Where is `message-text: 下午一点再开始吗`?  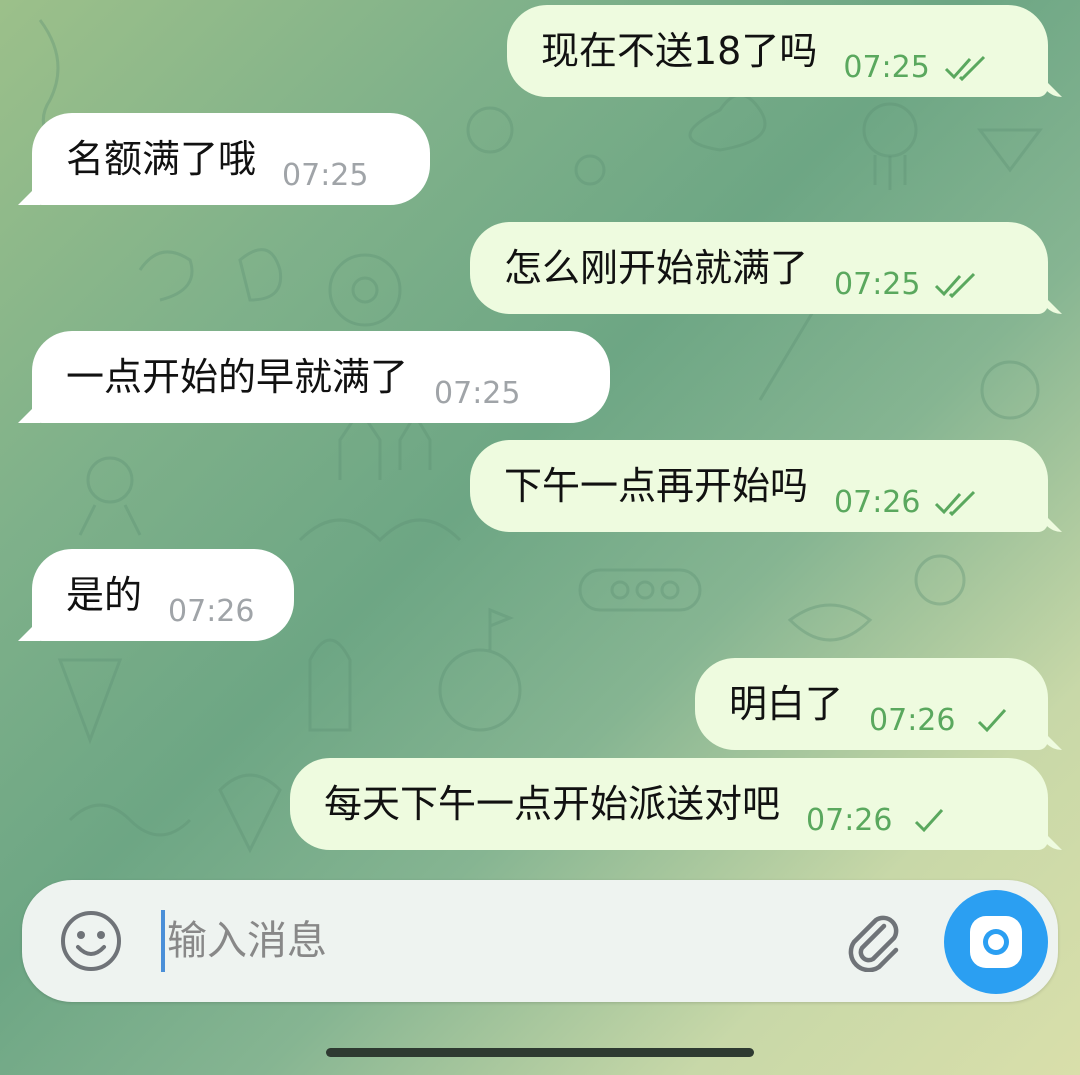 message-text: 下午一点再开始吗 is located at coordinates (656, 486).